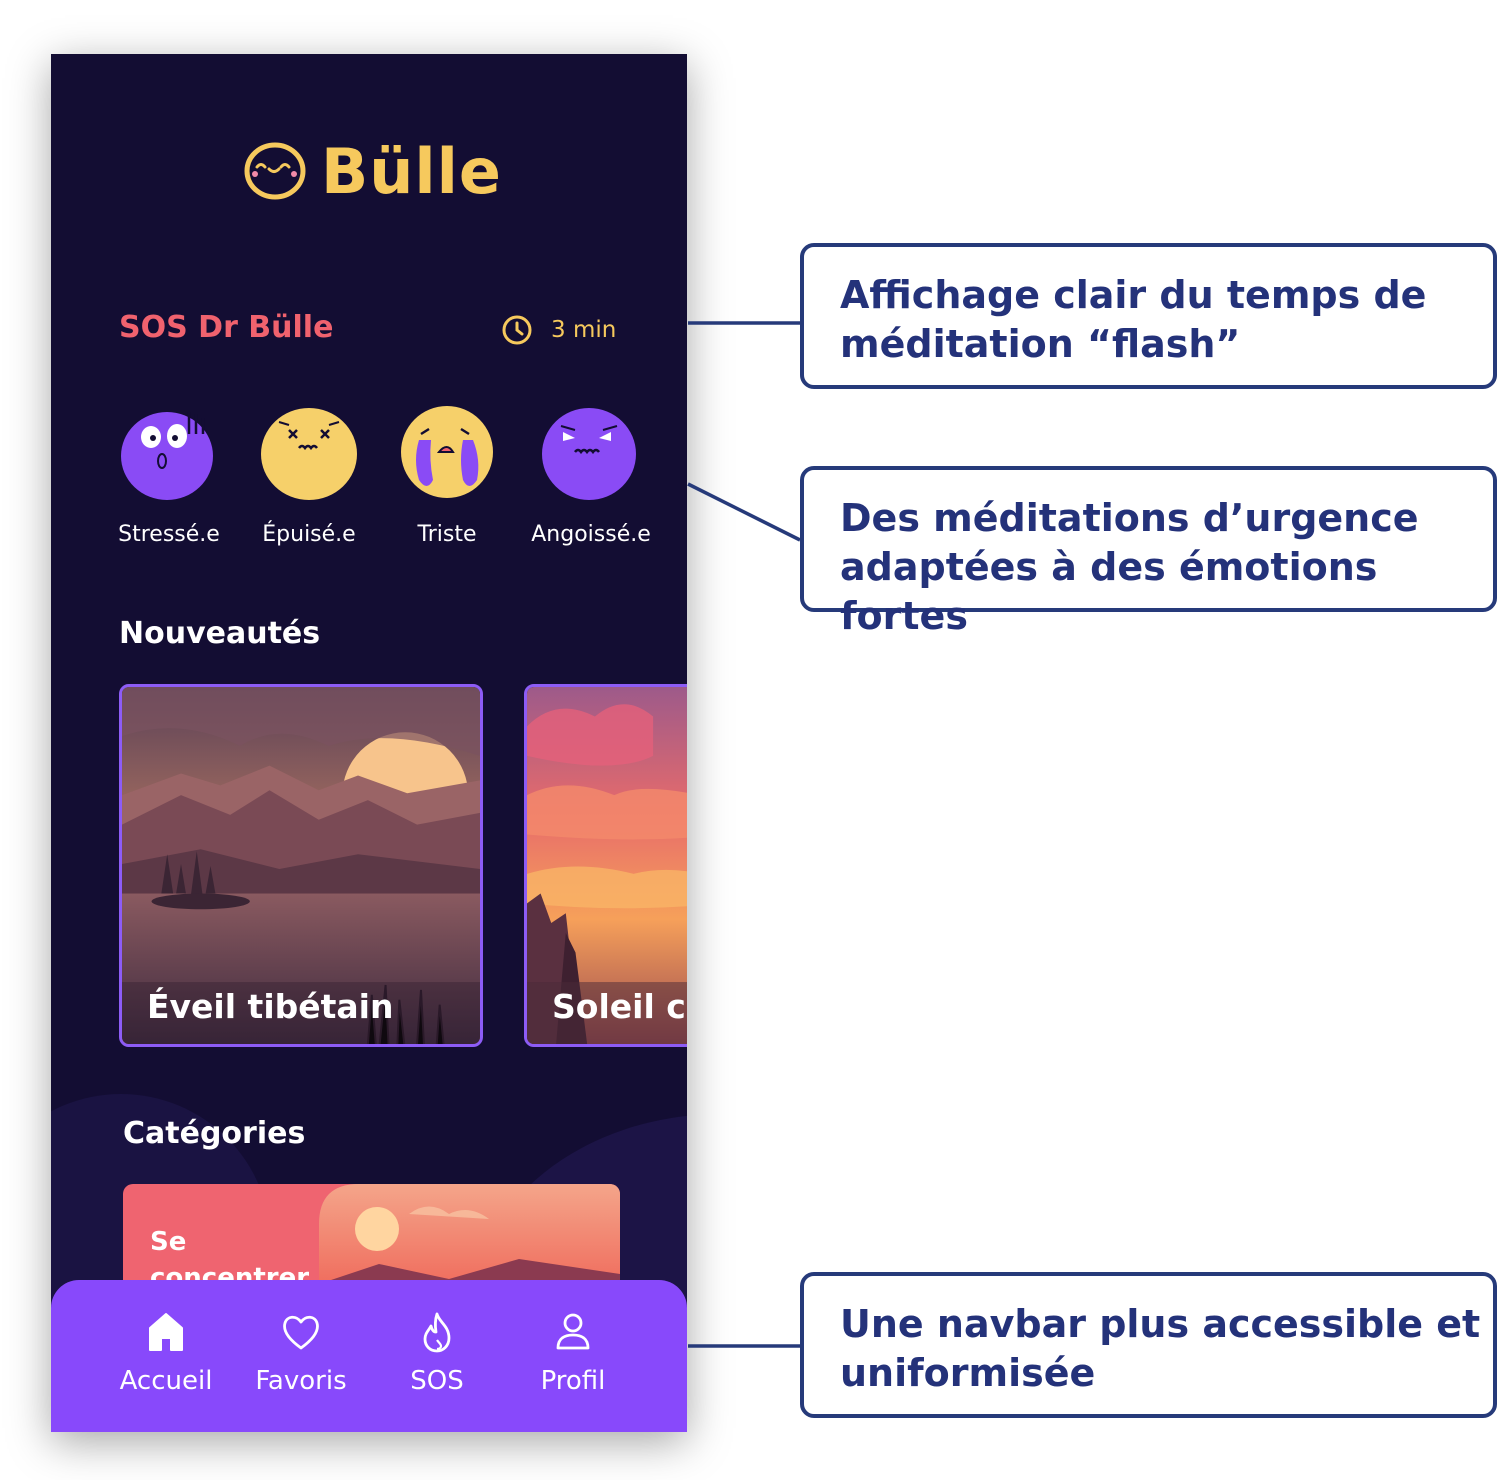 The width and height of the screenshot is (1500, 1480). What do you see at coordinates (589, 454) in the screenshot?
I see `anxious-face-icon` at bounding box center [589, 454].